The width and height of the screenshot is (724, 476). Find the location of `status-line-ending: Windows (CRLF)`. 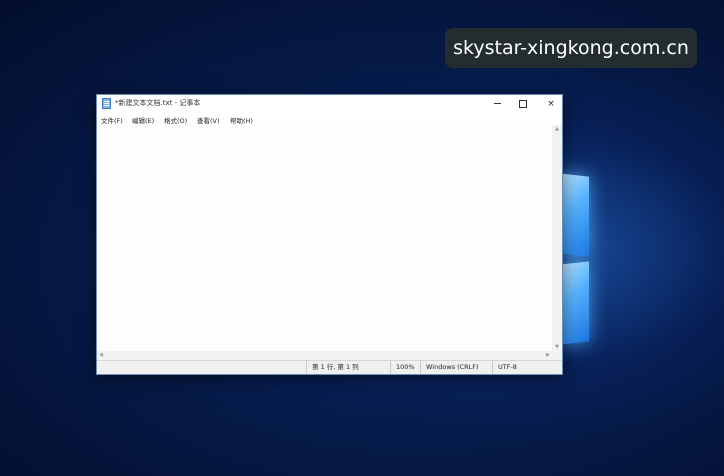

status-line-ending: Windows (CRLF) is located at coordinates (456, 367).